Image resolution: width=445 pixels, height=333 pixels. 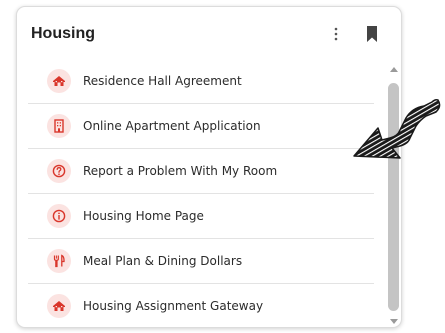 I want to click on list-item-housing-home-page: Housing Home Page, so click(x=201, y=216).